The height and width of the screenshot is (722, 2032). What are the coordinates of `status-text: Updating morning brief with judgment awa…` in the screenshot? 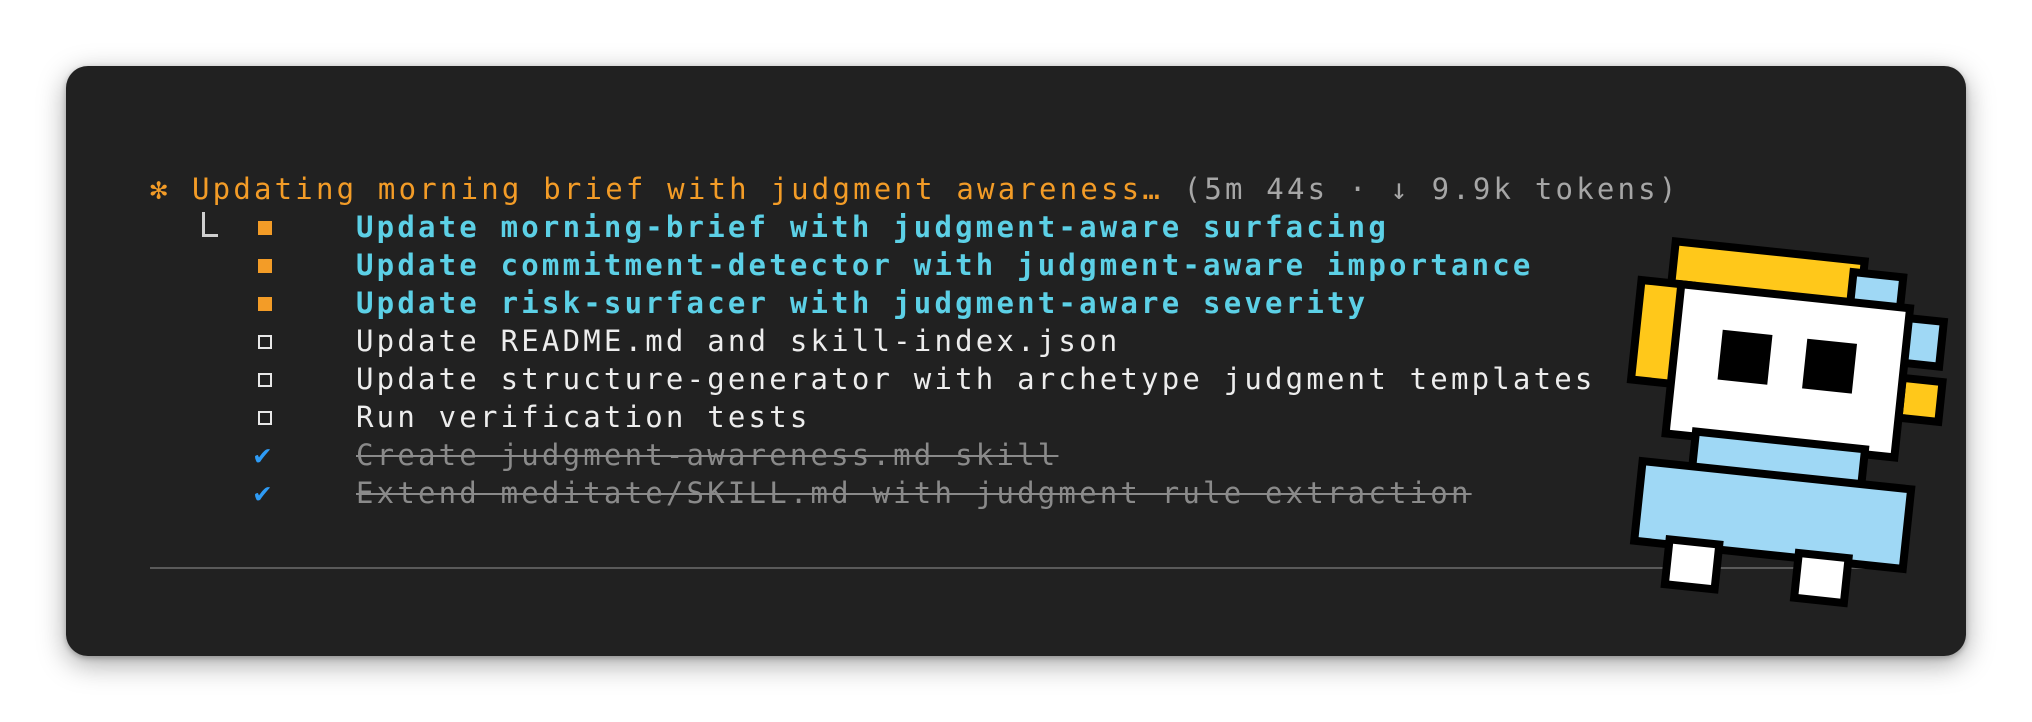 It's located at (677, 189).